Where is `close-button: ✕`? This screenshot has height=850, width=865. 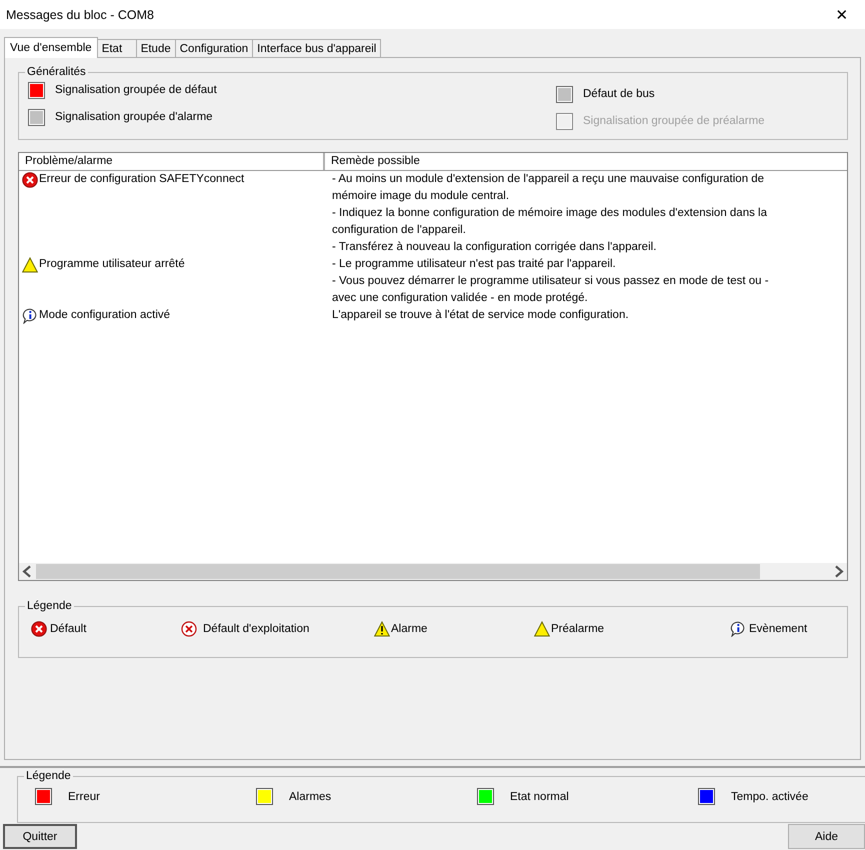
close-button: ✕ is located at coordinates (842, 14).